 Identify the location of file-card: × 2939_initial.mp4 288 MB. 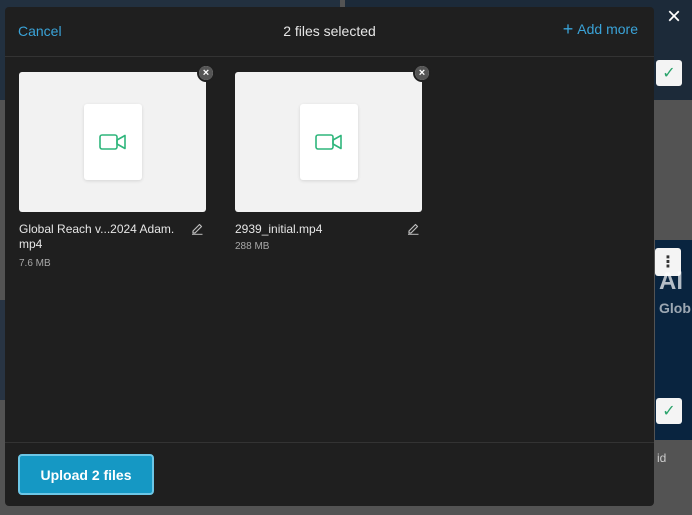
(333, 168).